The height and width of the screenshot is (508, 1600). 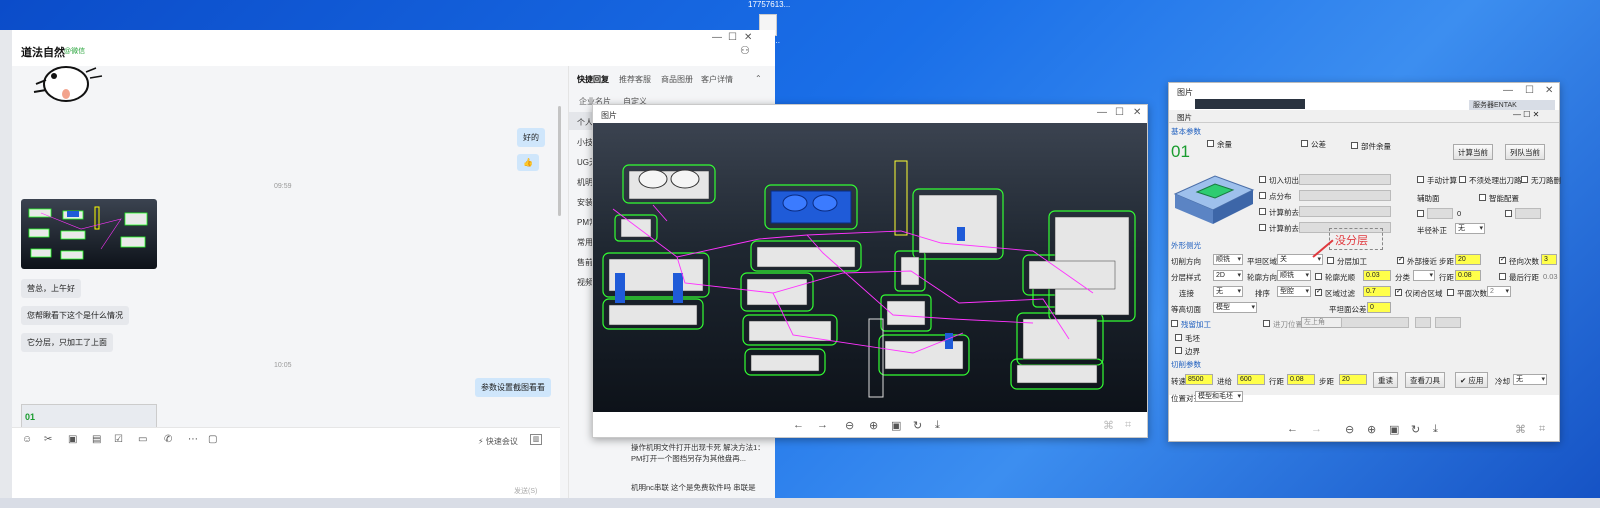 What do you see at coordinates (536, 439) in the screenshot?
I see `layout-toggle-icon: ▥` at bounding box center [536, 439].